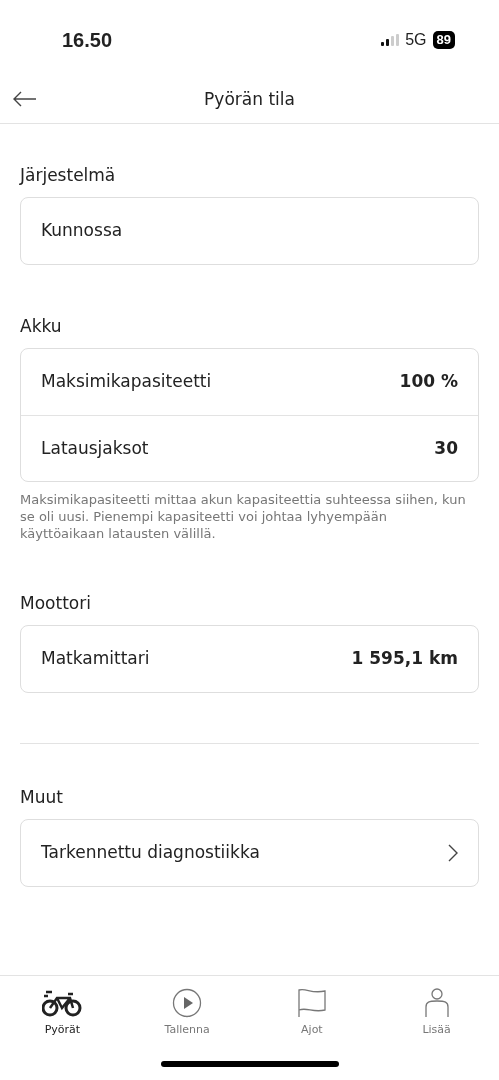 The width and height of the screenshot is (499, 1080). Describe the element at coordinates (249, 99) in the screenshot. I see `page-title: Pyörän tila` at that location.